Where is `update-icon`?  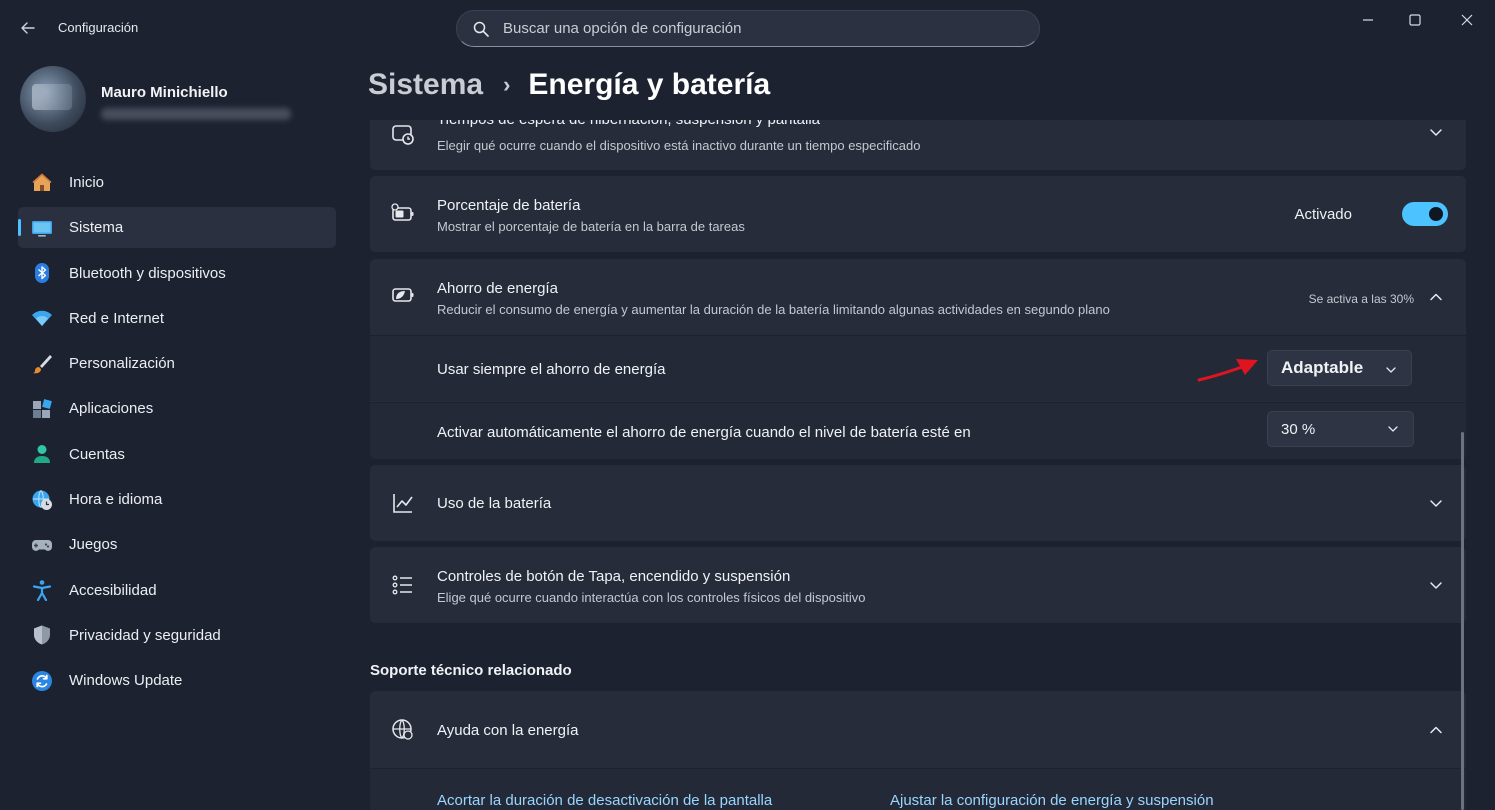
update-icon is located at coordinates (42, 681).